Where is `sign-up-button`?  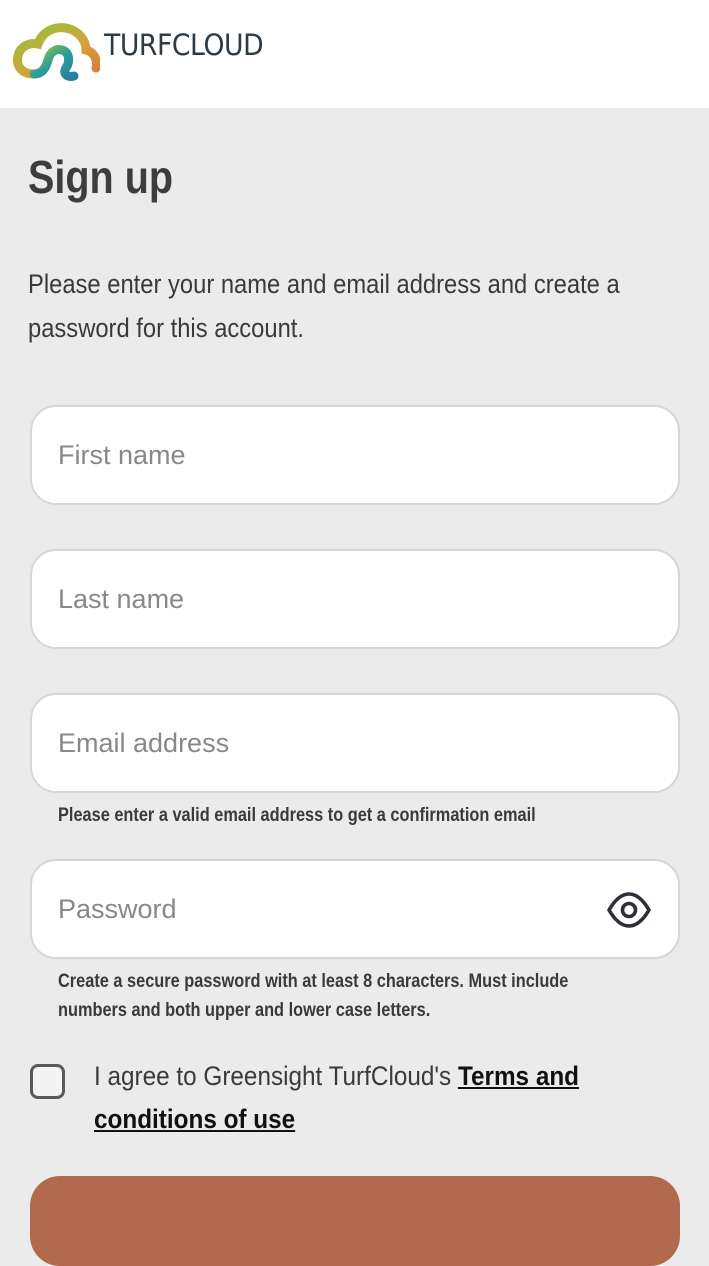 sign-up-button is located at coordinates (355, 1221).